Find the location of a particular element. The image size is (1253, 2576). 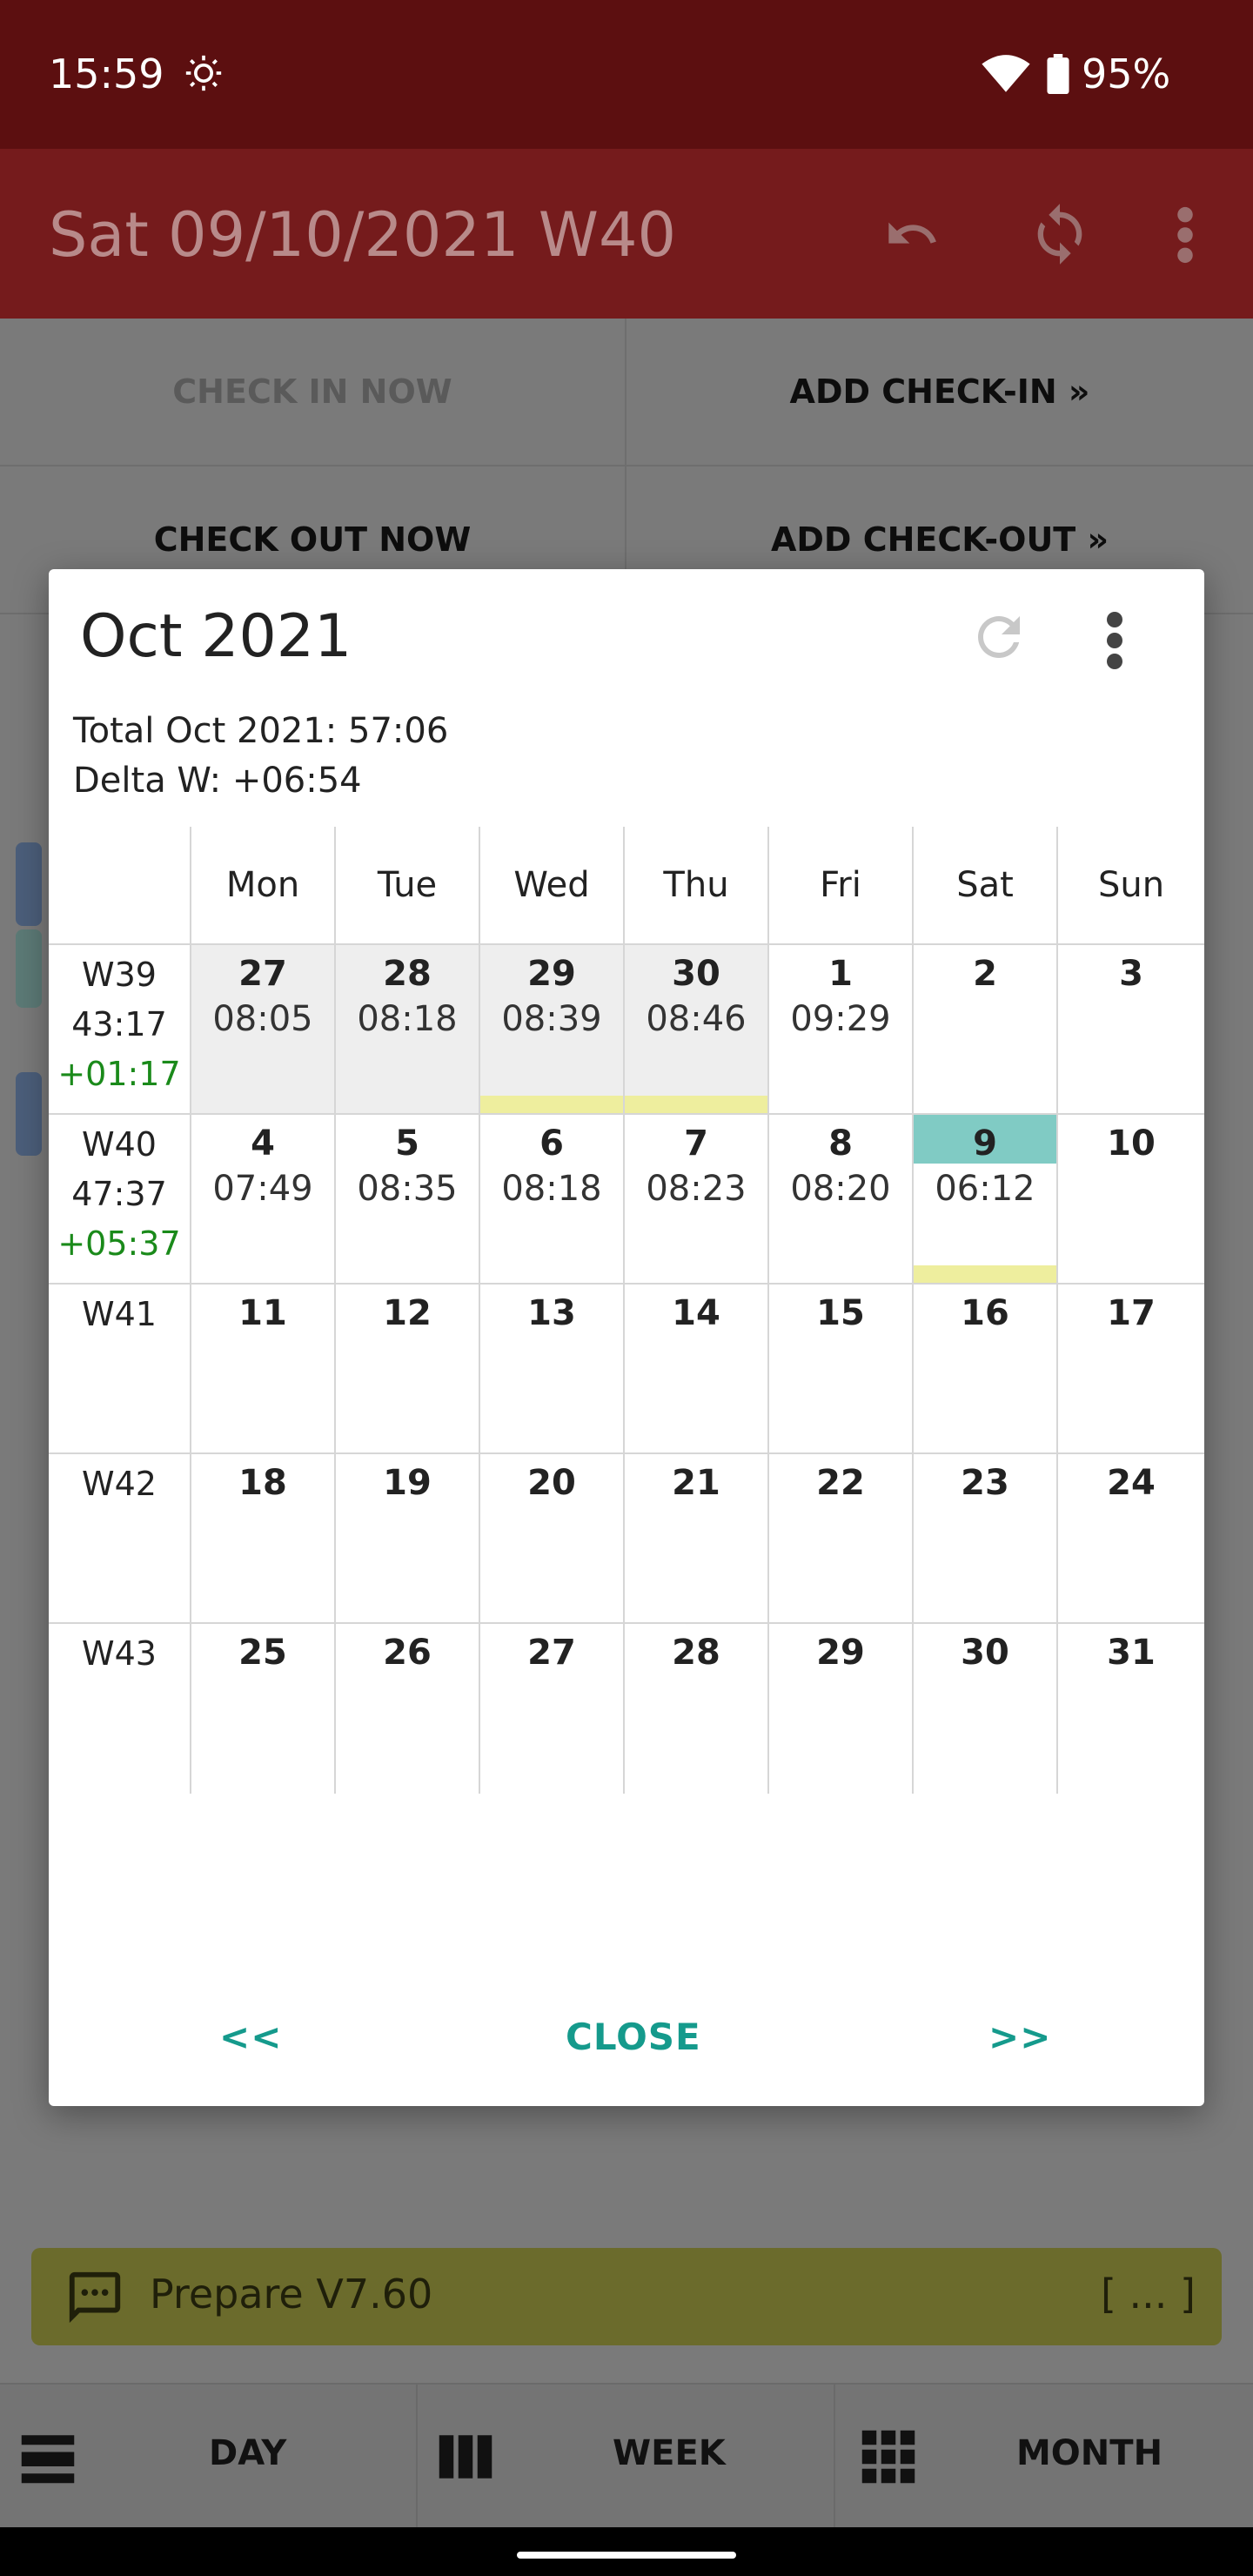

weekday-header: Fri is located at coordinates (841, 886).